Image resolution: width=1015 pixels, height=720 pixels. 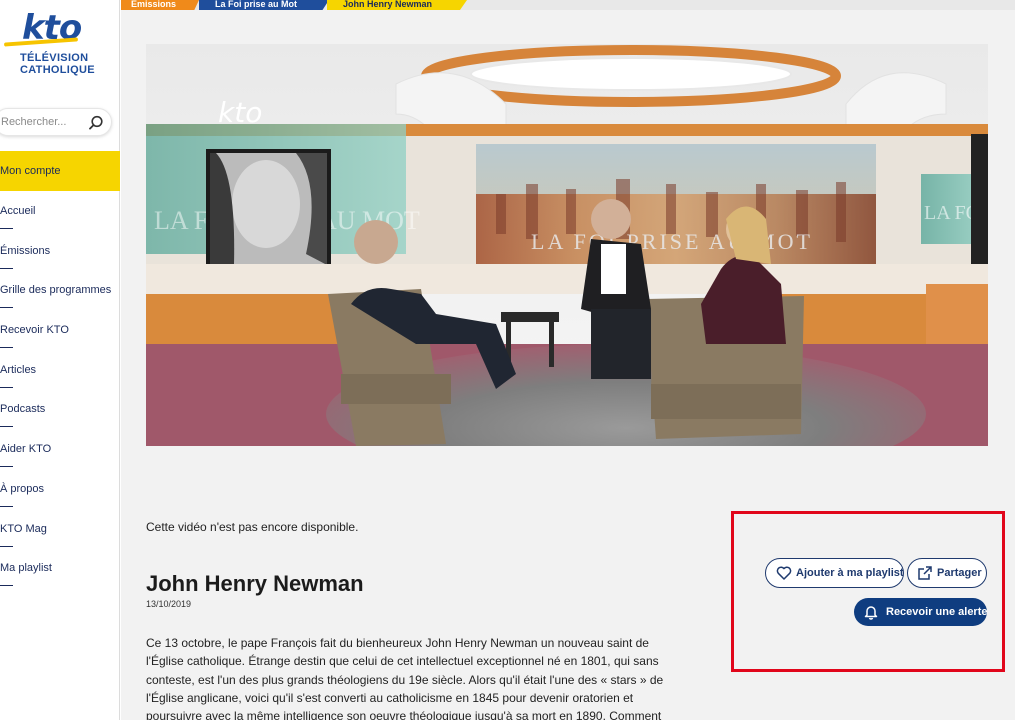 What do you see at coordinates (252, 527) in the screenshot?
I see `unavailable-notice: Cette vidéo n'est pas encore disponible.` at bounding box center [252, 527].